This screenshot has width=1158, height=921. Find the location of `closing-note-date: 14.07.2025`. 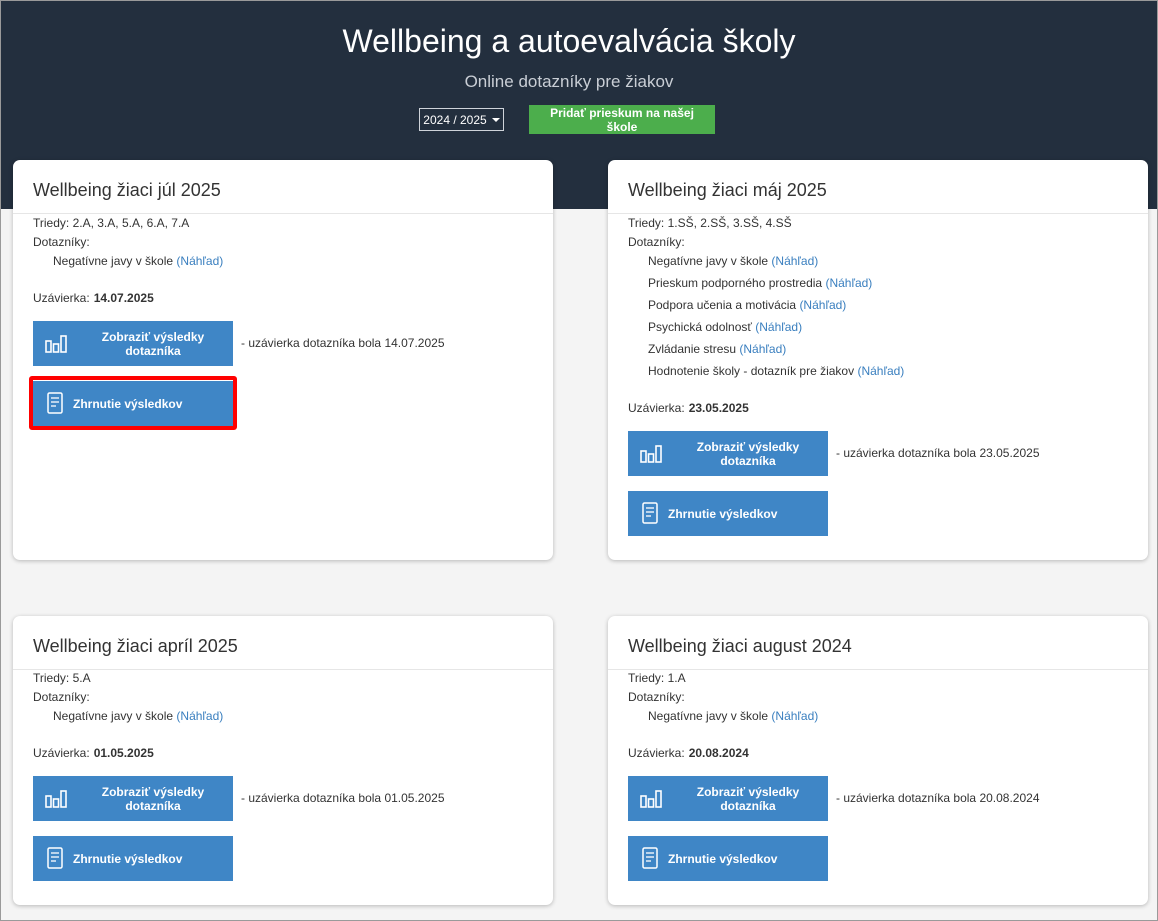

closing-note-date: 14.07.2025 is located at coordinates (414, 343).